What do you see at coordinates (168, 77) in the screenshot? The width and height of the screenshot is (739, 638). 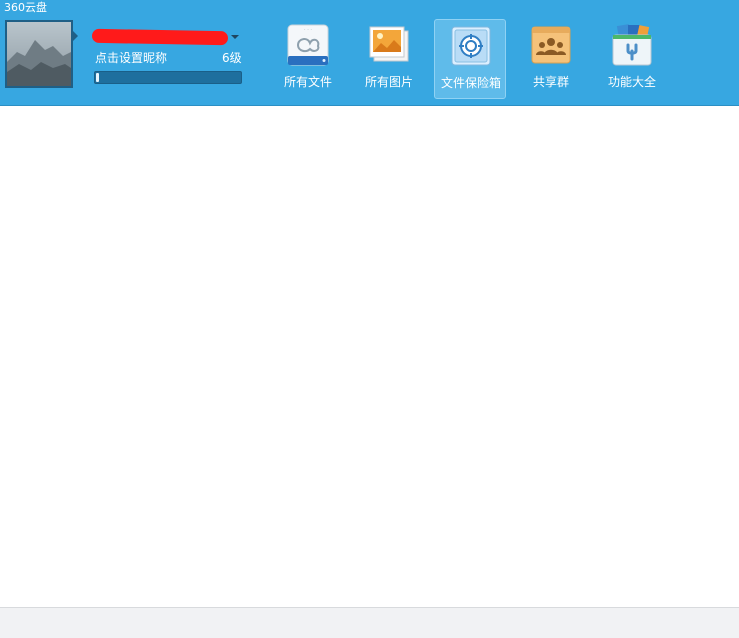 I see `level-progress-bar` at bounding box center [168, 77].